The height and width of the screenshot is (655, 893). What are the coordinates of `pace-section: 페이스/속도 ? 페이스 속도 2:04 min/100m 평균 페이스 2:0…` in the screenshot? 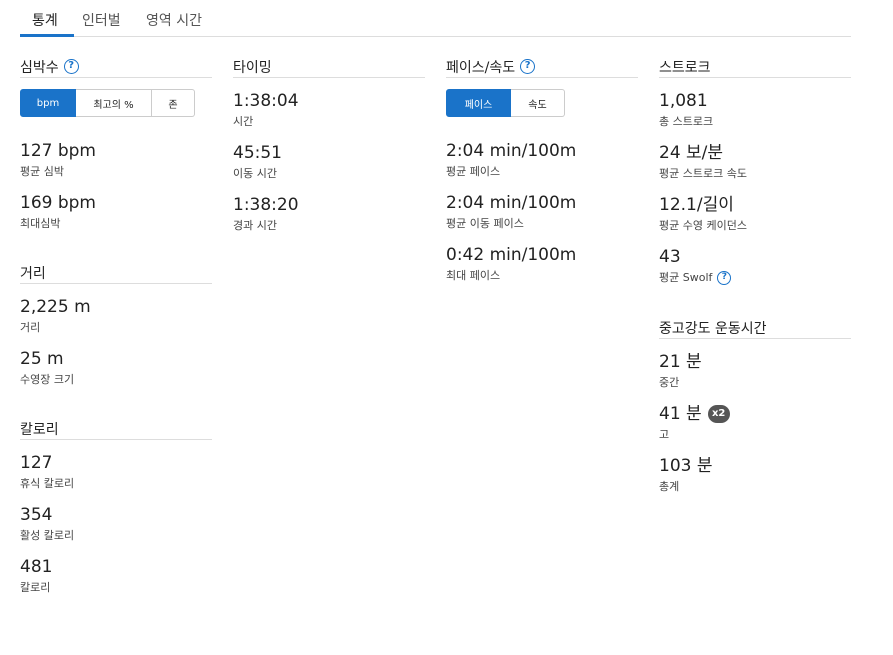 It's located at (542, 170).